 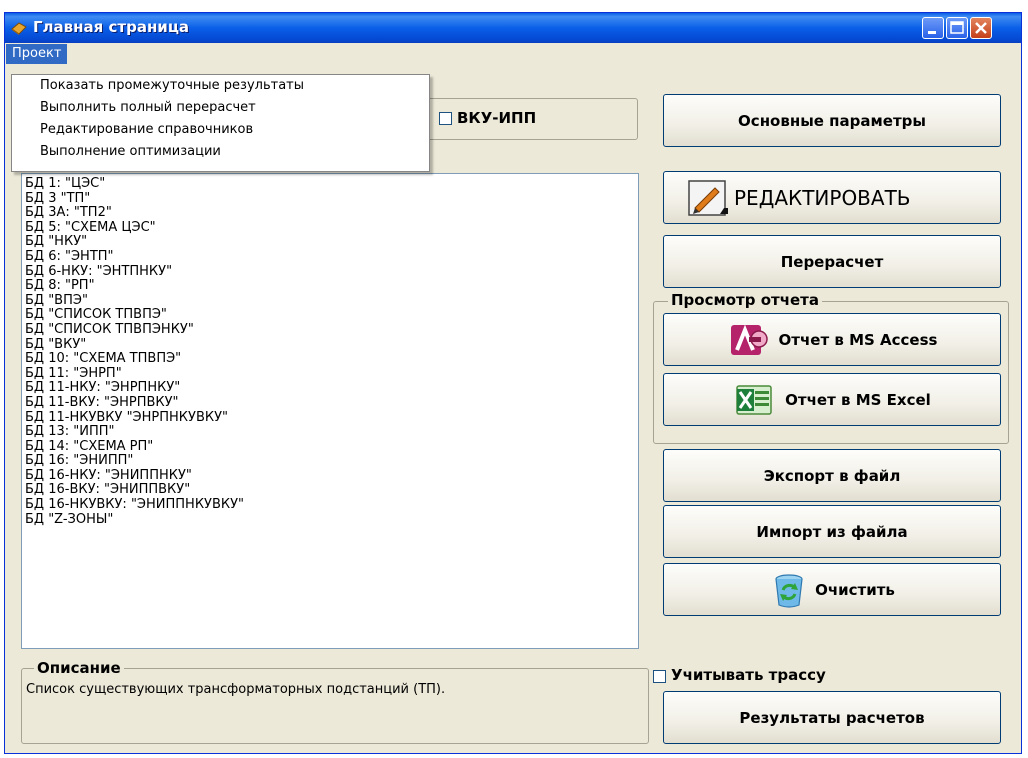 I want to click on list-item: БД "НКУ", so click(x=331, y=242).